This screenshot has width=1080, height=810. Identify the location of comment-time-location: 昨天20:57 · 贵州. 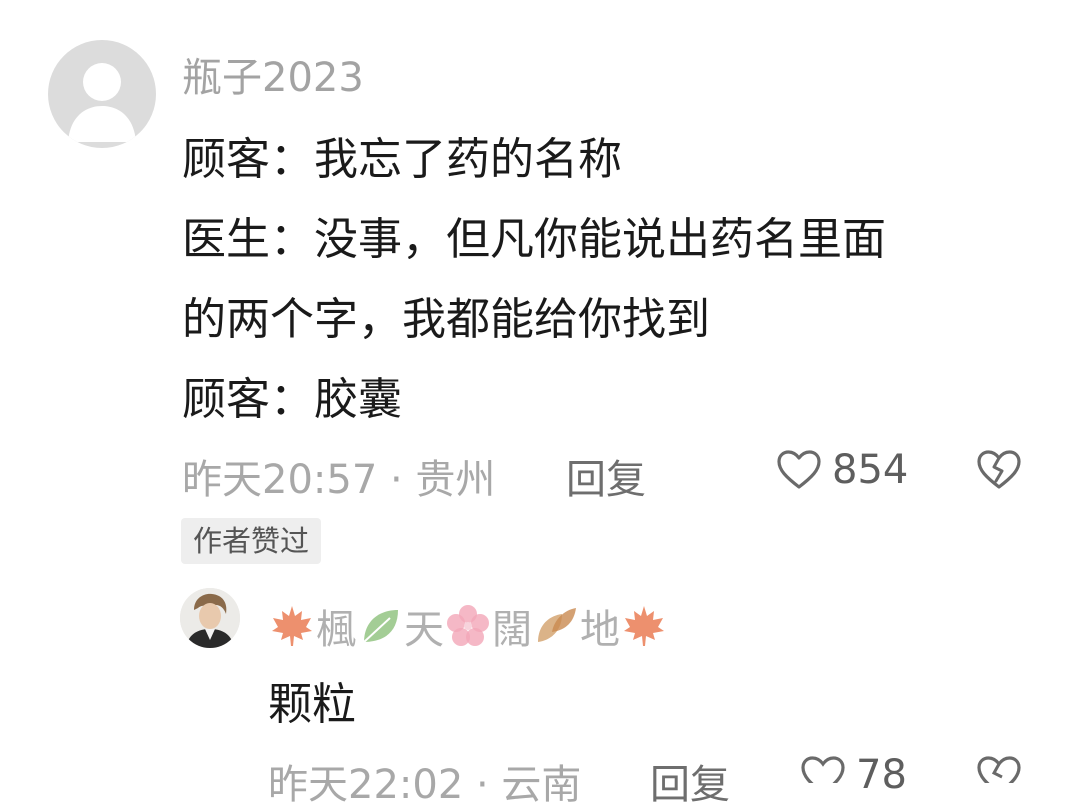
(339, 480).